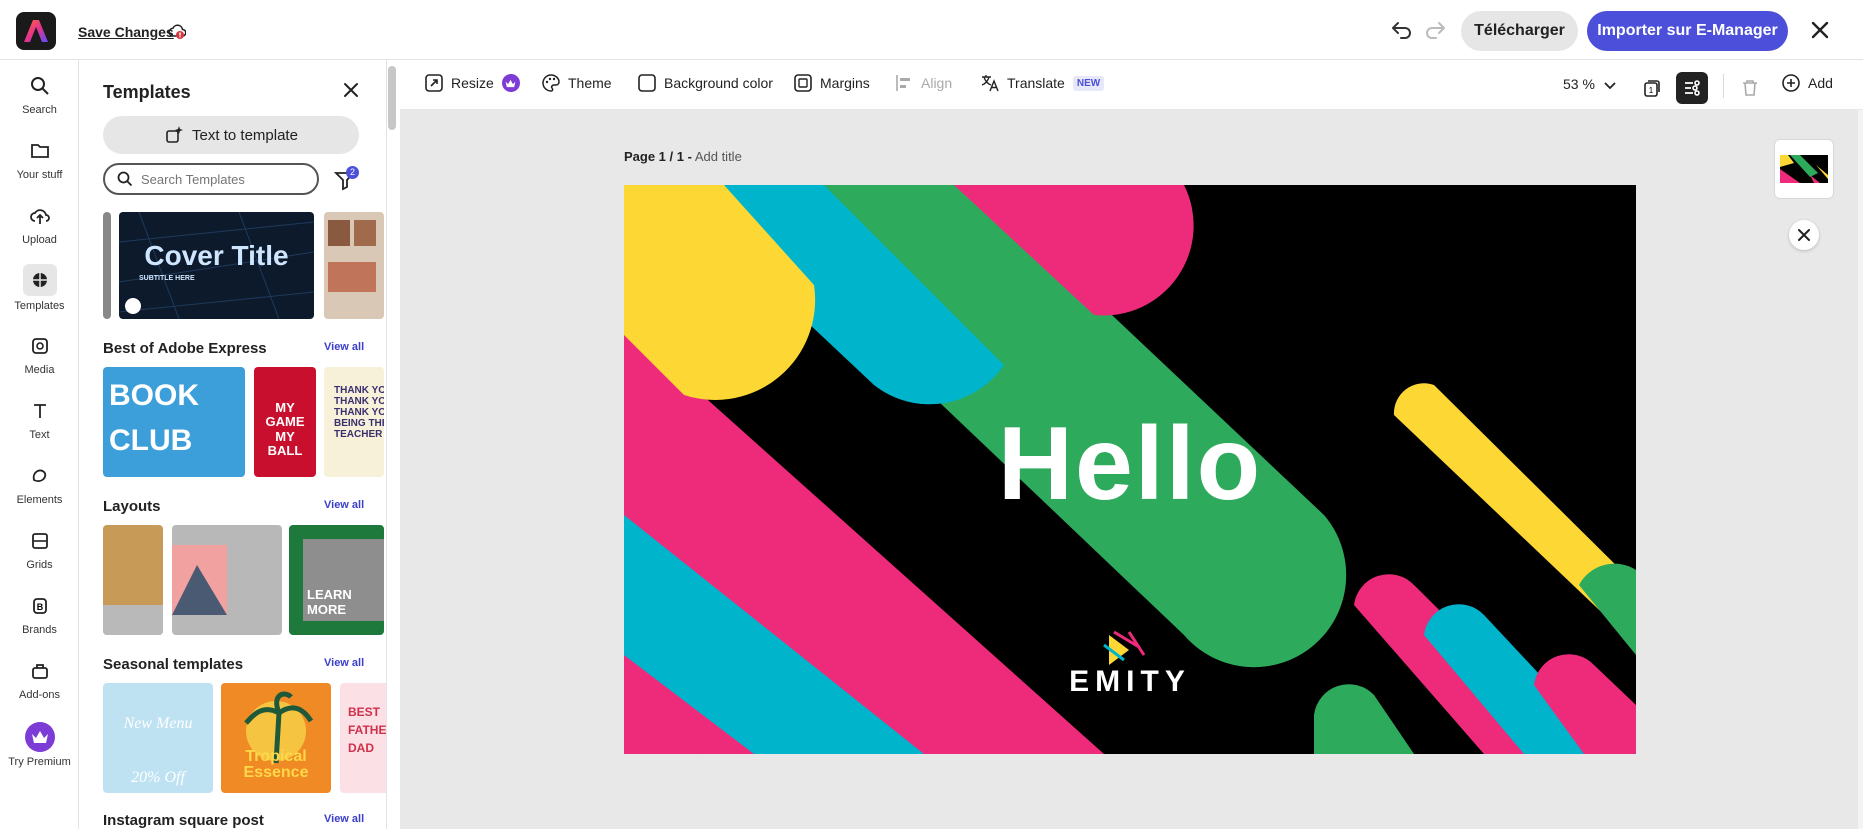  I want to click on resize-icon, so click(434, 83).